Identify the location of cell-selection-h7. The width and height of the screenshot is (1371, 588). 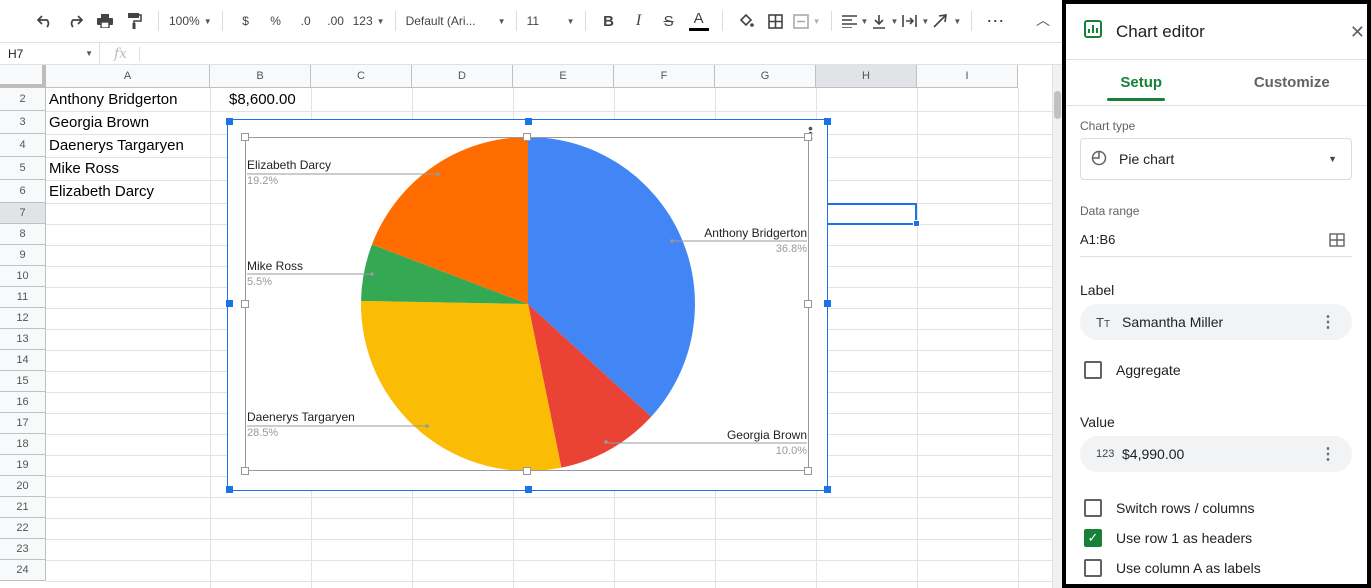
(867, 214).